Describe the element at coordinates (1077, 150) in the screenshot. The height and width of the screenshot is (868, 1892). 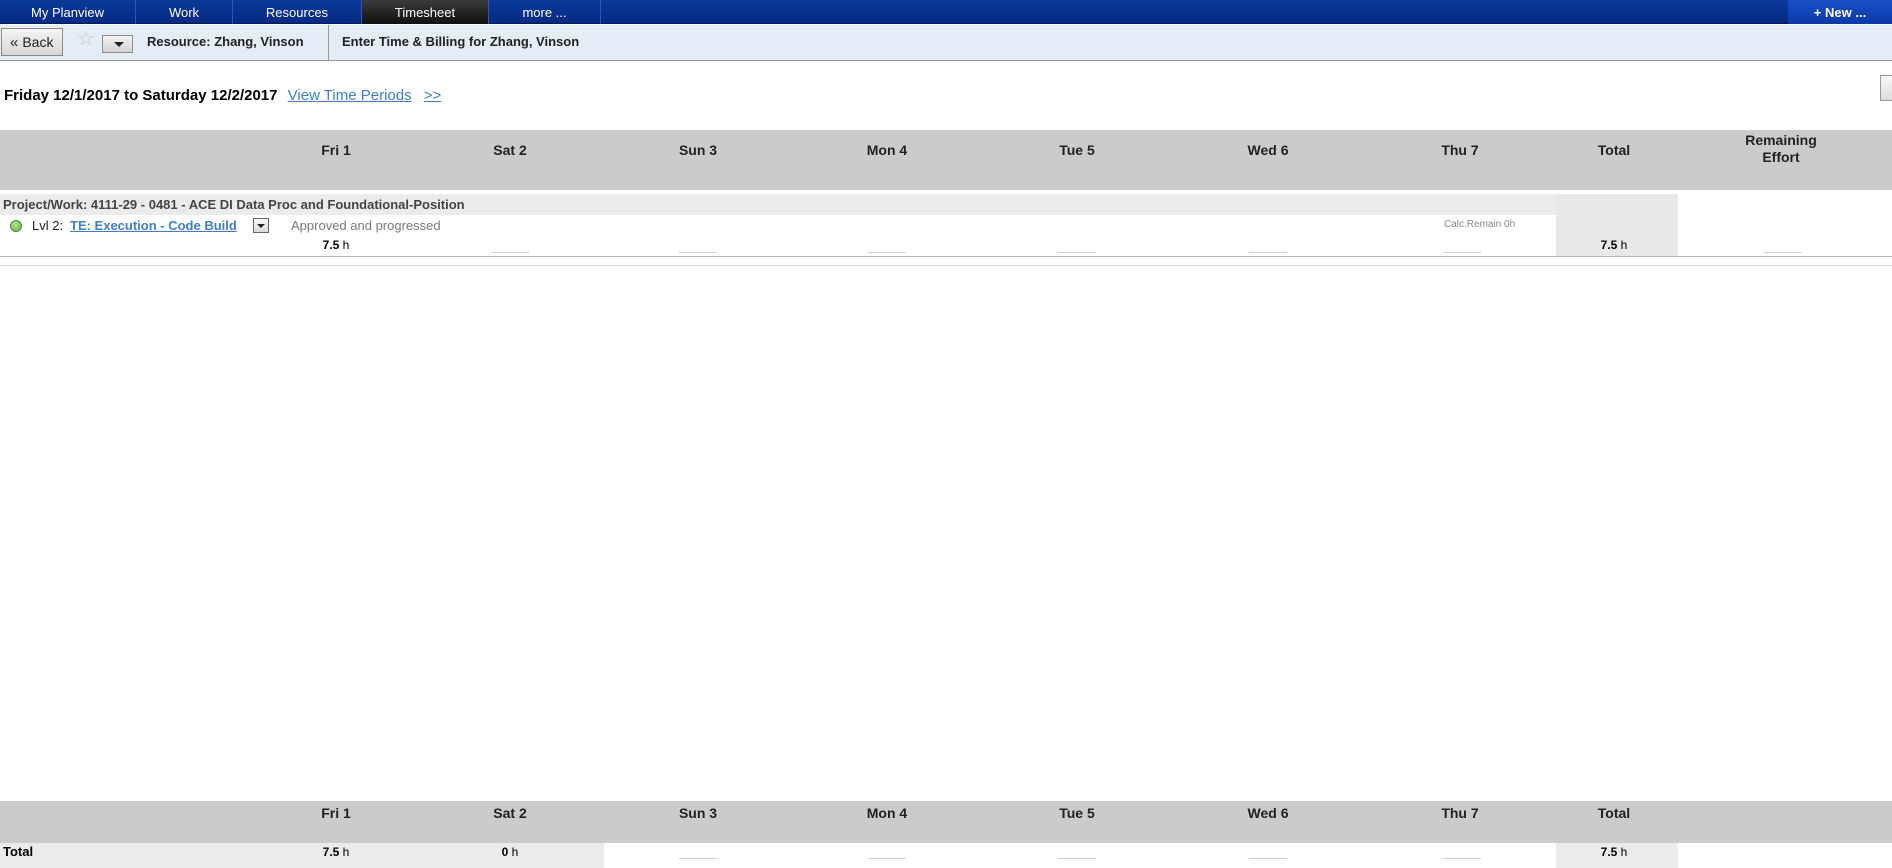
I see `col-header-tue: Tue 5` at that location.